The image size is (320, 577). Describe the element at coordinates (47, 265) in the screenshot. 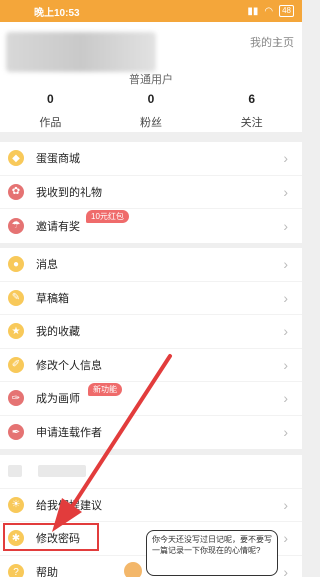

I see `menu-item-label: 消息` at that location.